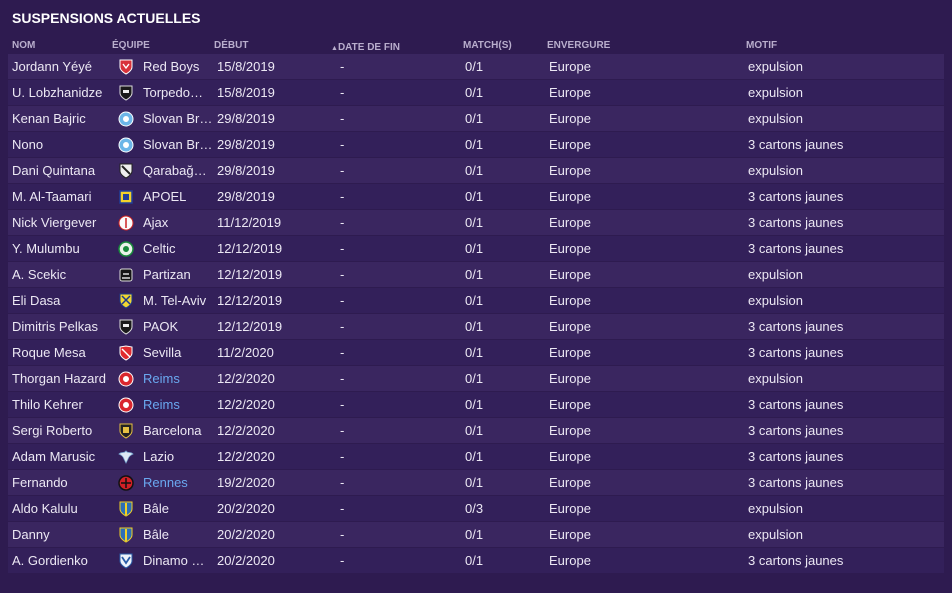  What do you see at coordinates (62, 430) in the screenshot?
I see `player-name-link: Sergi Roberto` at bounding box center [62, 430].